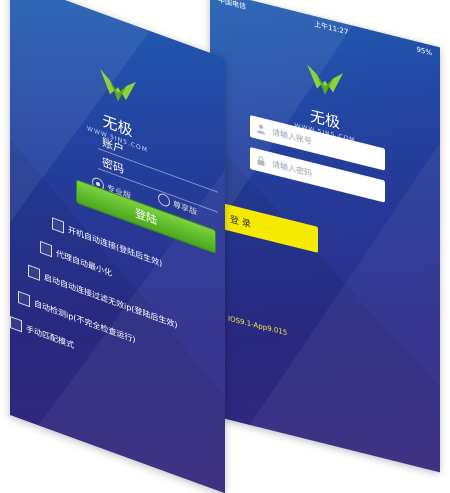 The height and width of the screenshot is (493, 450). Describe the element at coordinates (84, 263) in the screenshot. I see `checkbox-label: 代理自动最小化` at that location.